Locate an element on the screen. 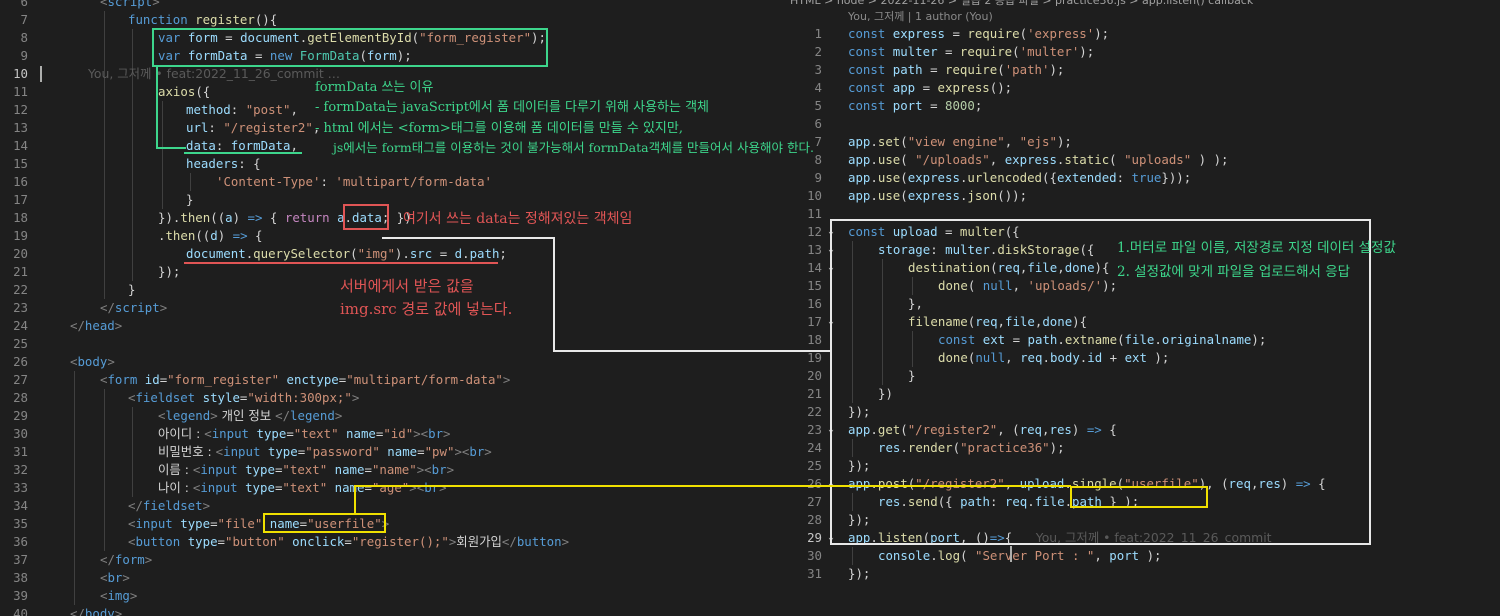  left-line-18: 18}).then((a) => { return a.data; }) is located at coordinates (395, 218).